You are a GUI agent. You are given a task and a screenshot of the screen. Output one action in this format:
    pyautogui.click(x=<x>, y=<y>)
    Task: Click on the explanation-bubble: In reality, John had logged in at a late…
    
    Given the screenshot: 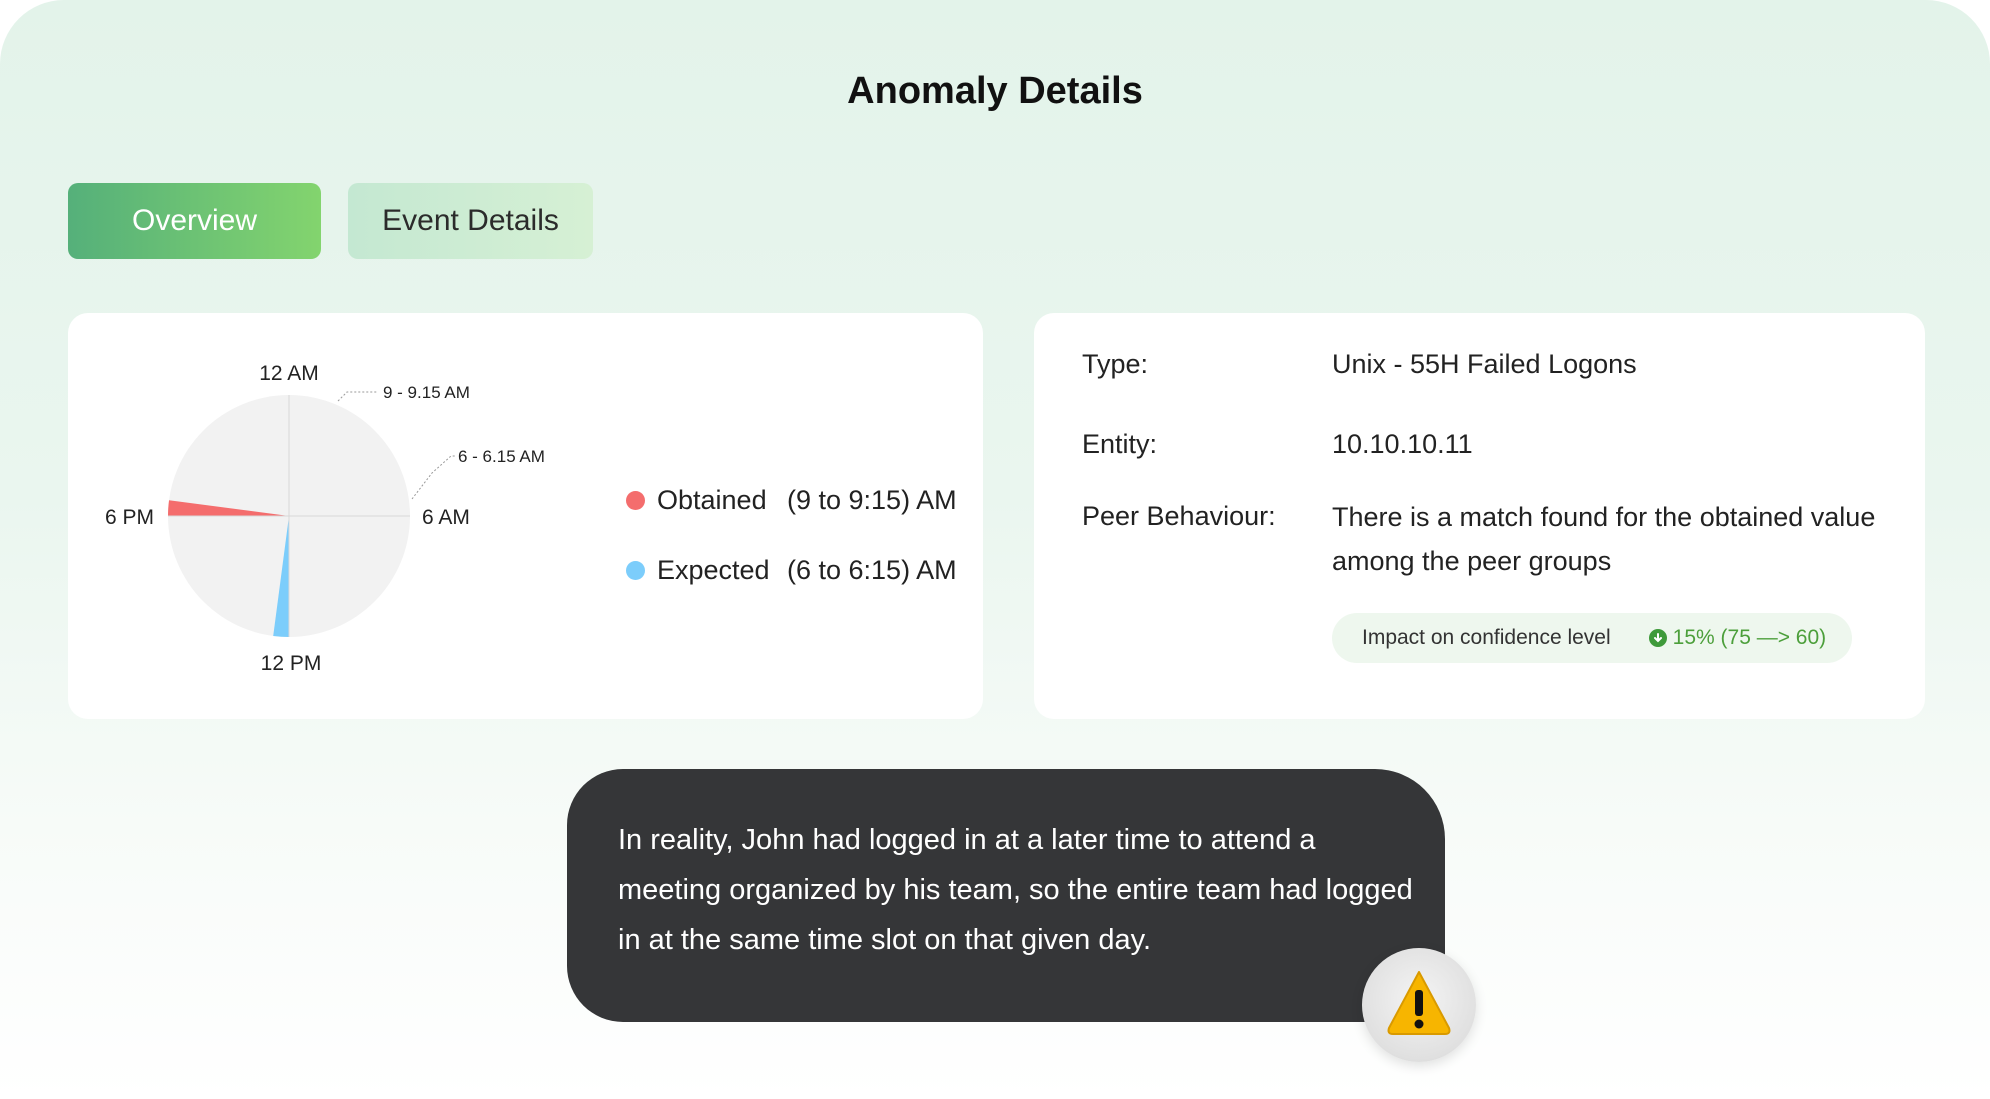 What is the action you would take?
    pyautogui.click(x=1006, y=895)
    